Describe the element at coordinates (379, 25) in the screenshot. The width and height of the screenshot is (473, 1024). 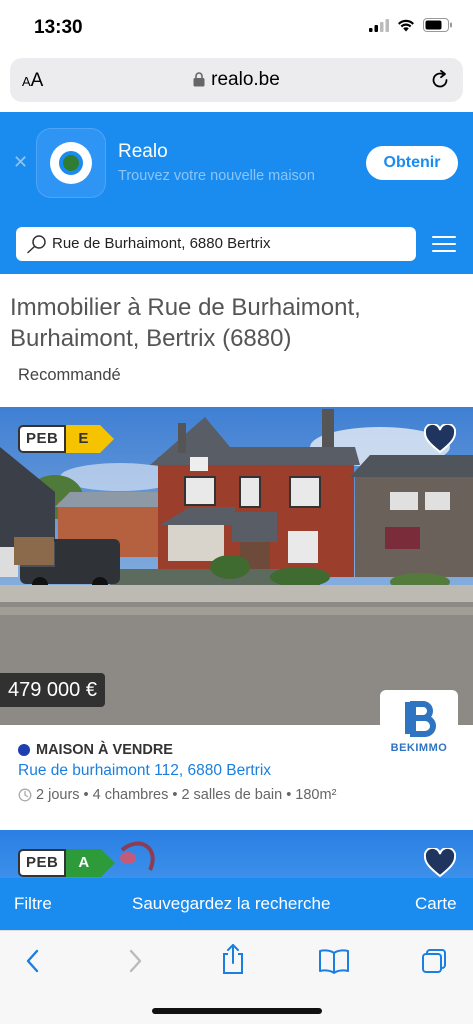
I see `signal-icon` at that location.